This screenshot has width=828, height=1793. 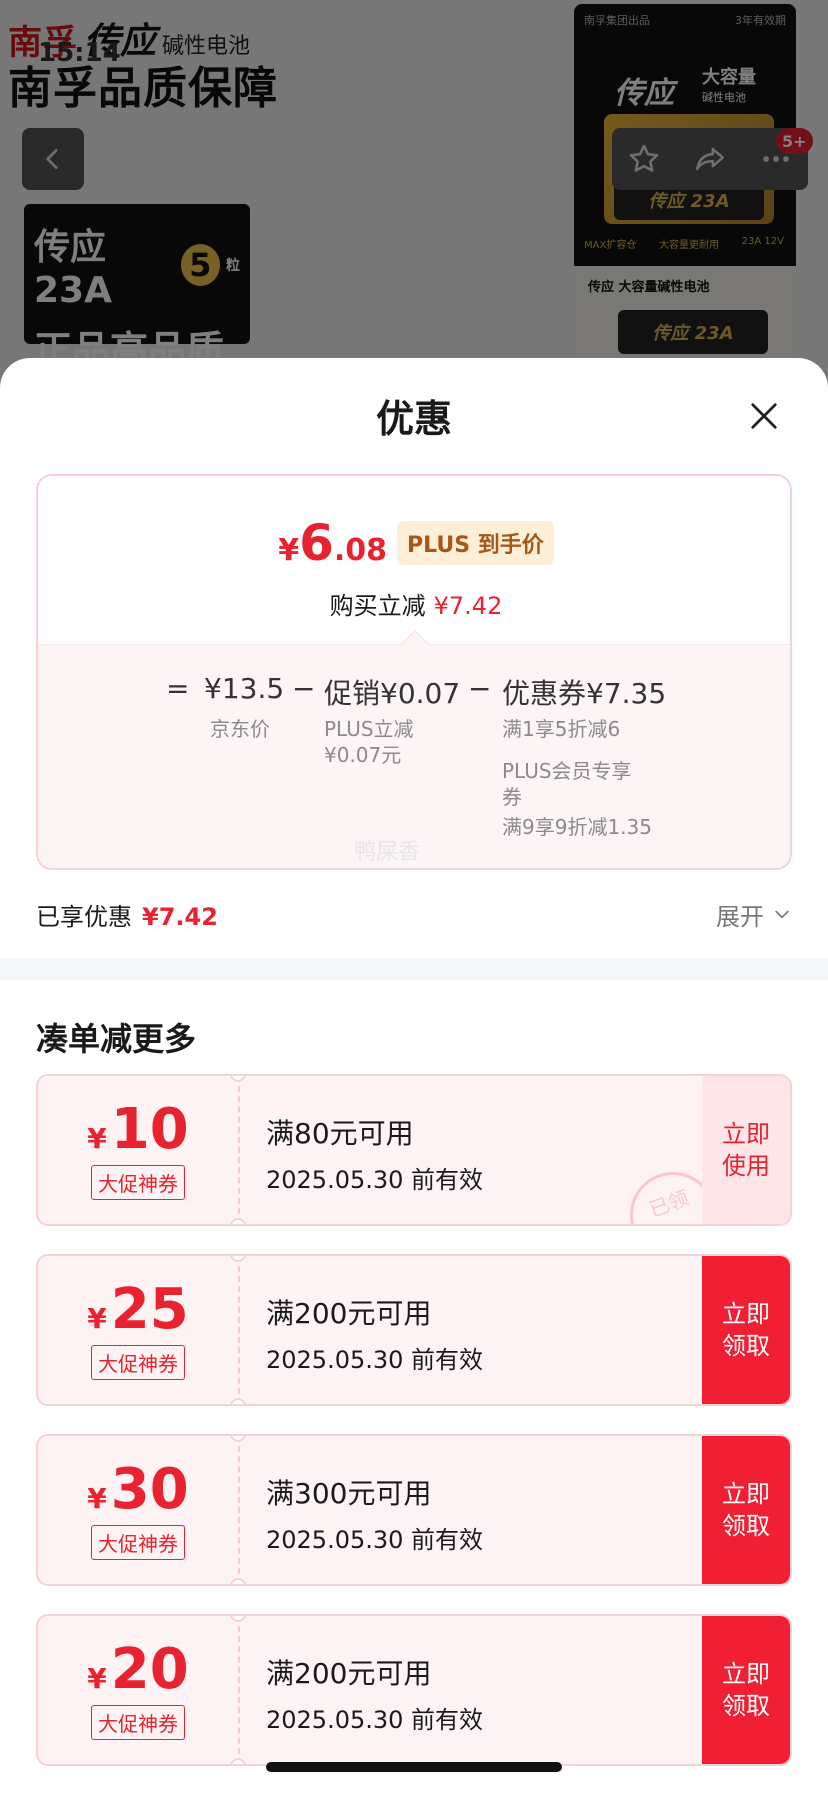 What do you see at coordinates (340, 1133) in the screenshot?
I see `coupon-condition: 满80元可用` at bounding box center [340, 1133].